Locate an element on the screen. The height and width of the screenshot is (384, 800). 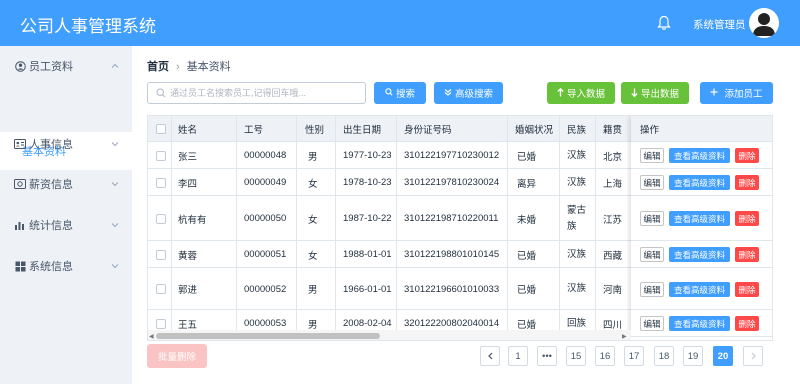
cell-native-place: 江苏 is located at coordinates (613, 220).